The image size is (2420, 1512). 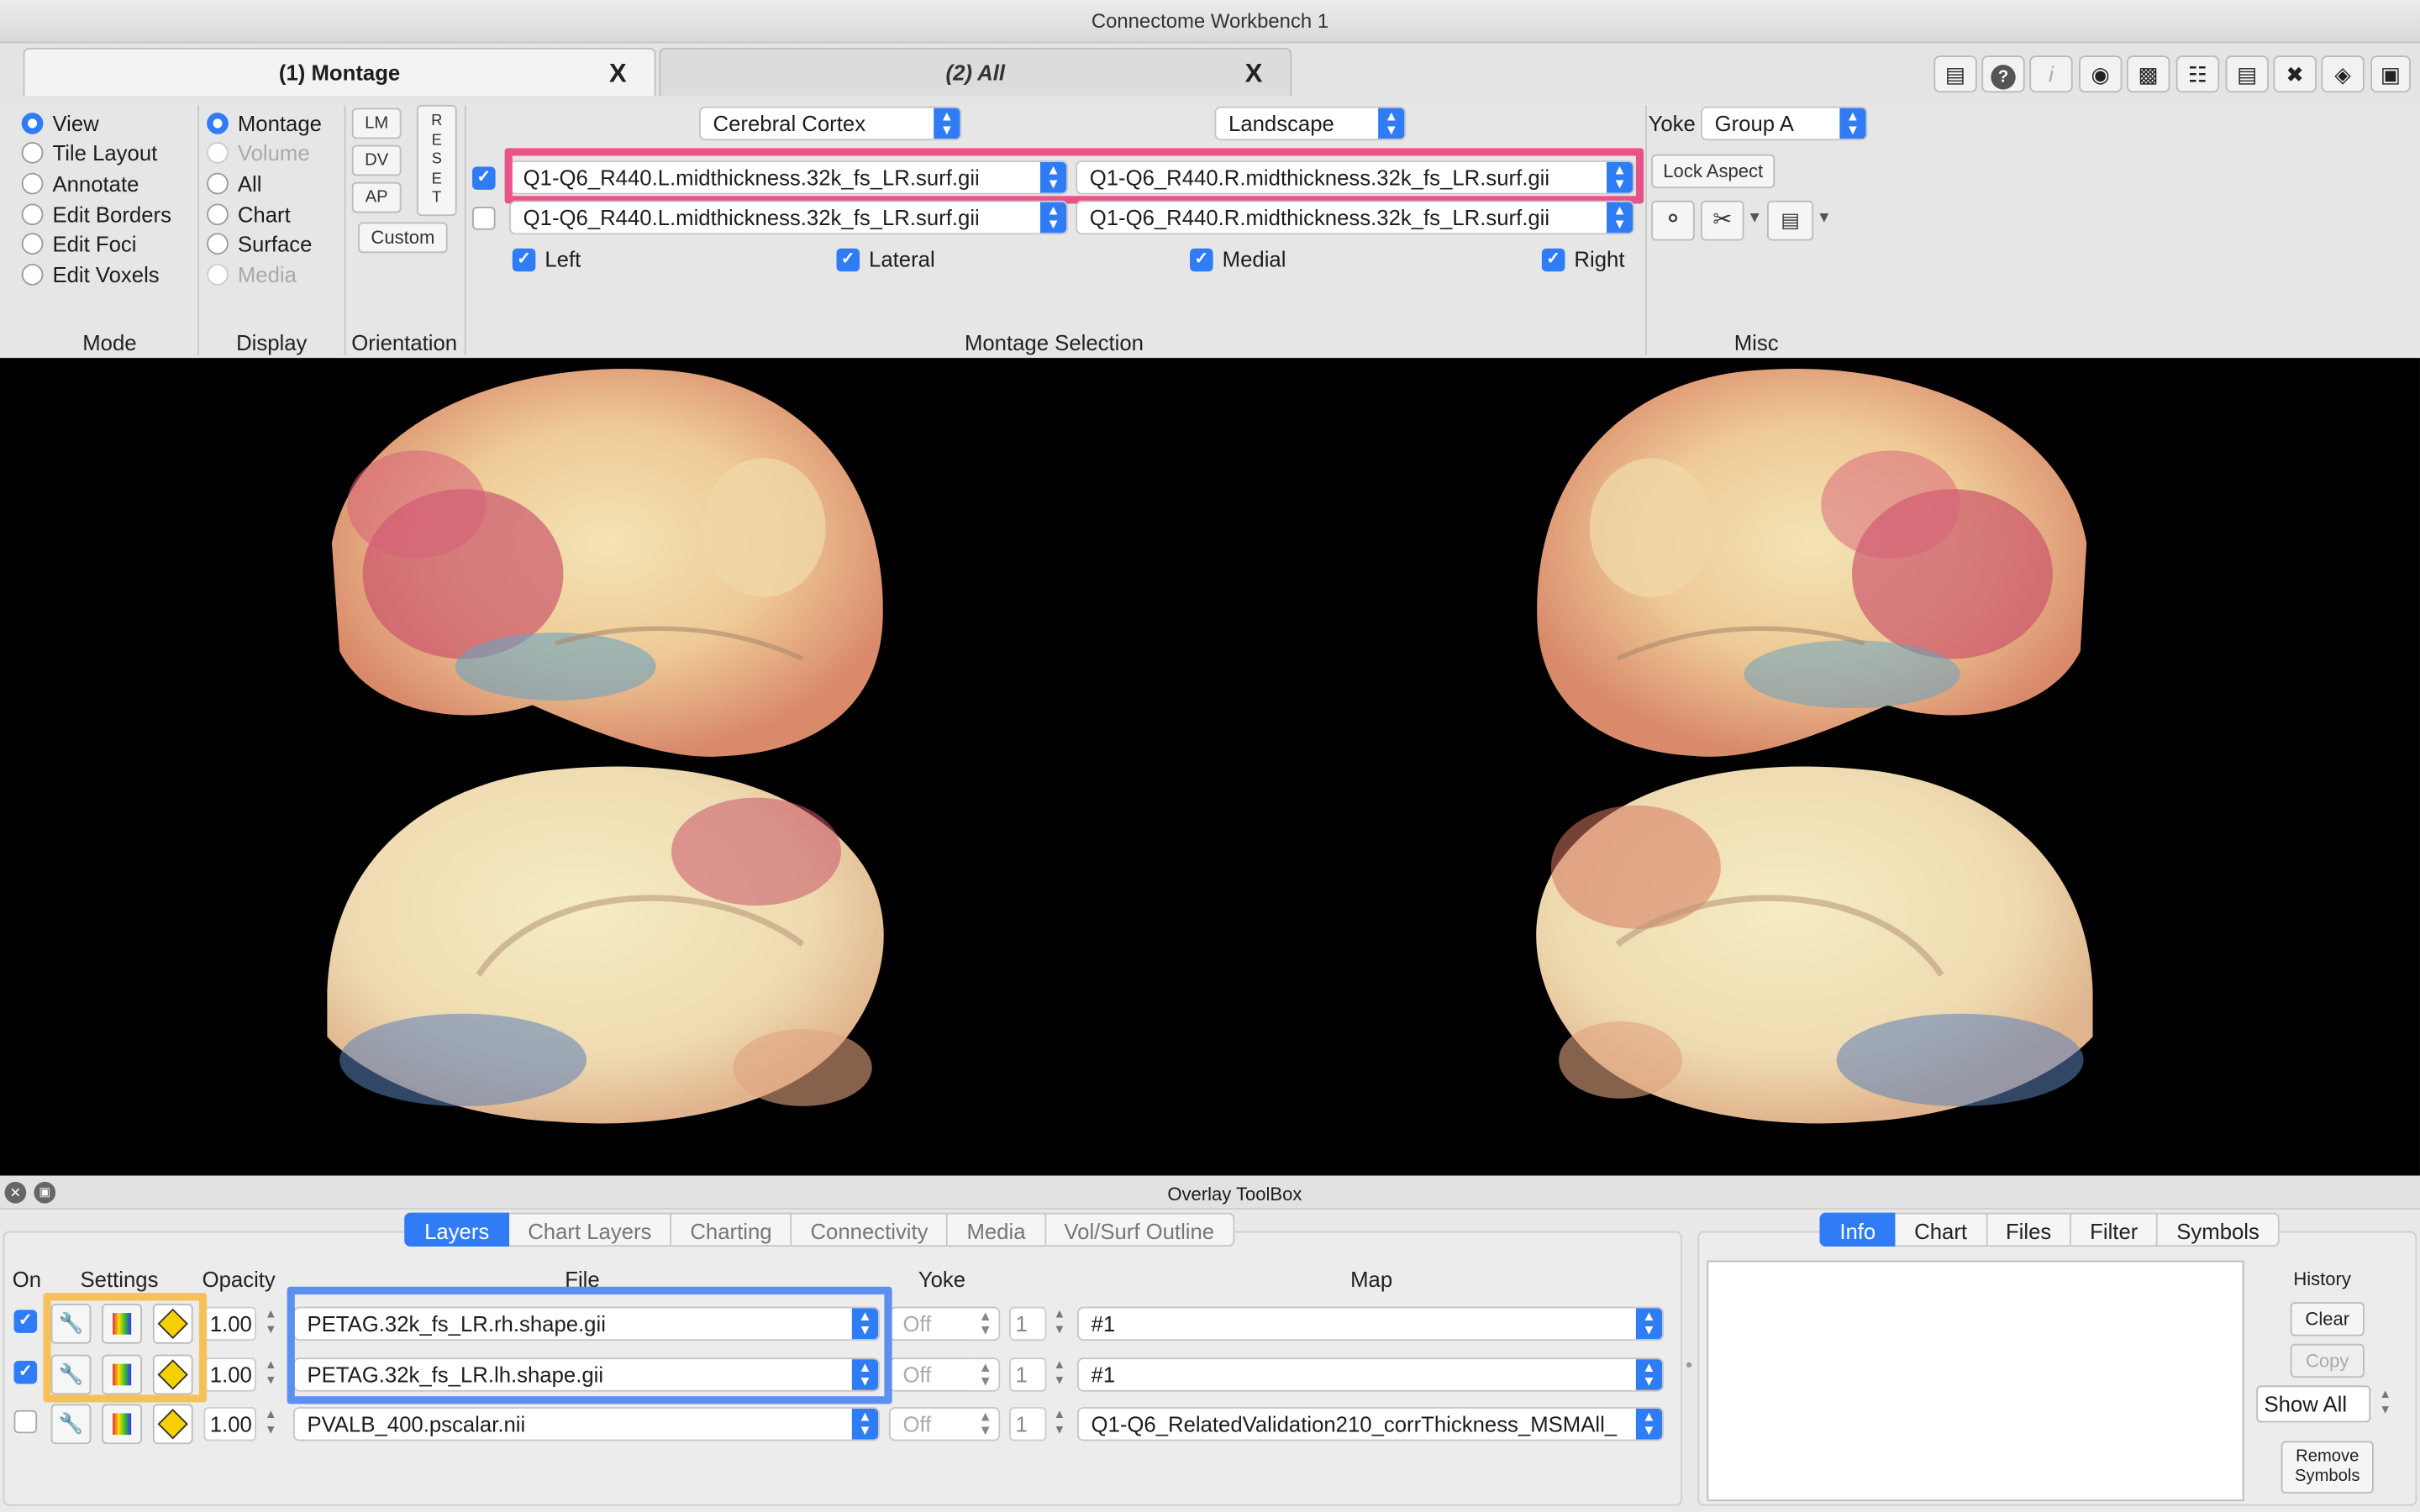 I want to click on copy-button: Copy, so click(x=2328, y=1360).